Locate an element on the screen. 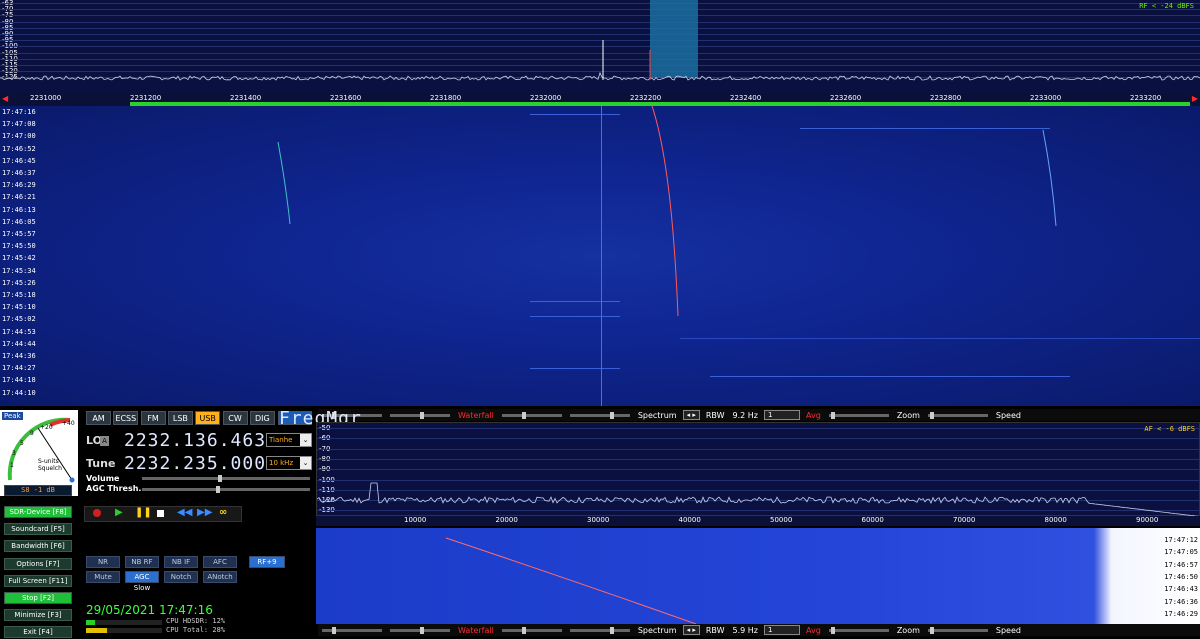 Image resolution: width=1200 pixels, height=639 pixels. rf-frequency-tick: 2232800 is located at coordinates (946, 98).